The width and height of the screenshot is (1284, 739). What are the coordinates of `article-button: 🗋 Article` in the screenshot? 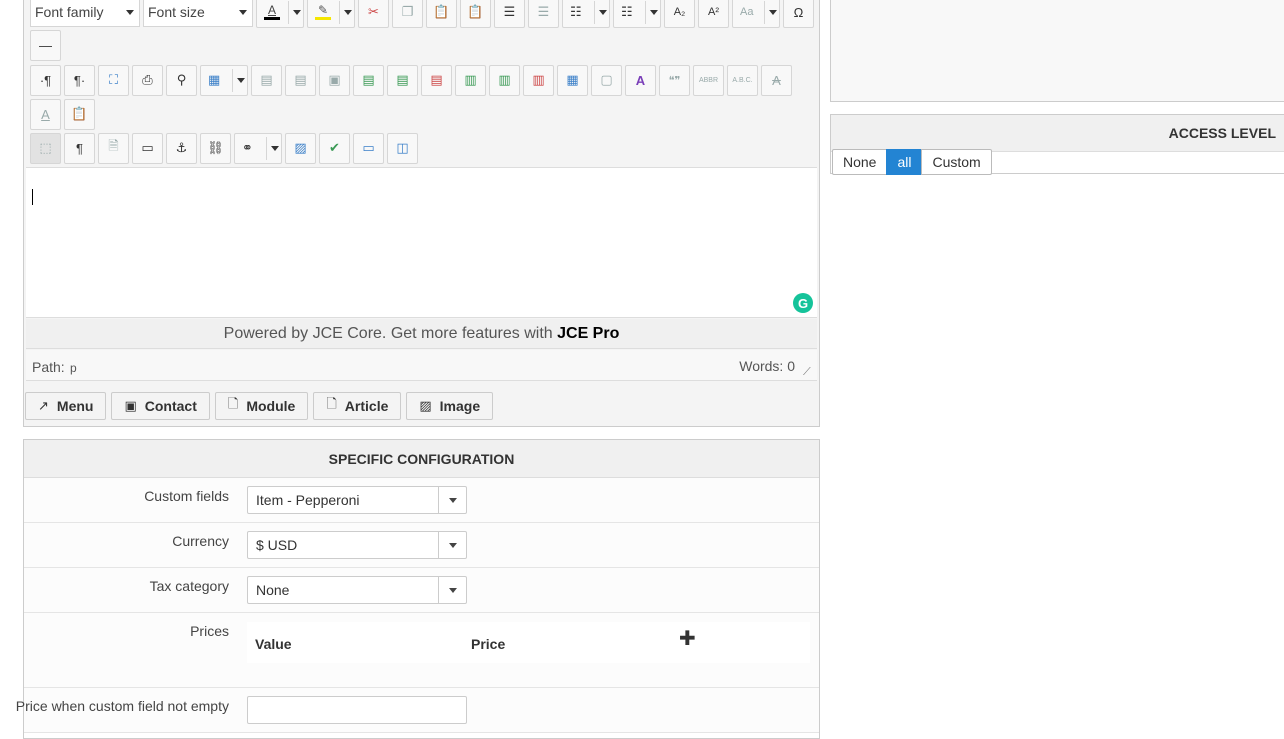 It's located at (357, 406).